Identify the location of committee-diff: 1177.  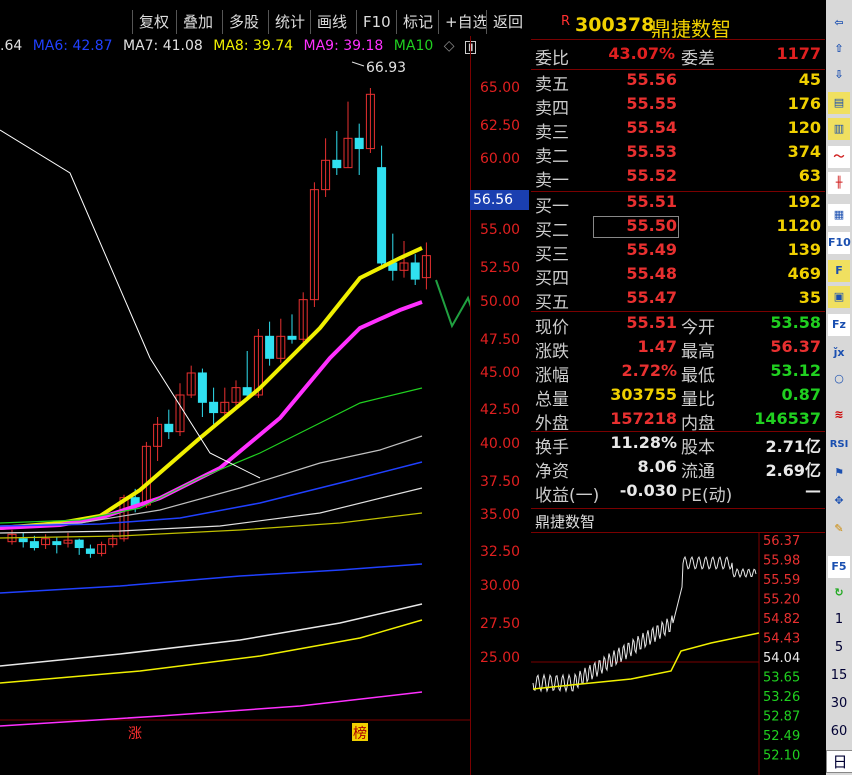
(798, 53).